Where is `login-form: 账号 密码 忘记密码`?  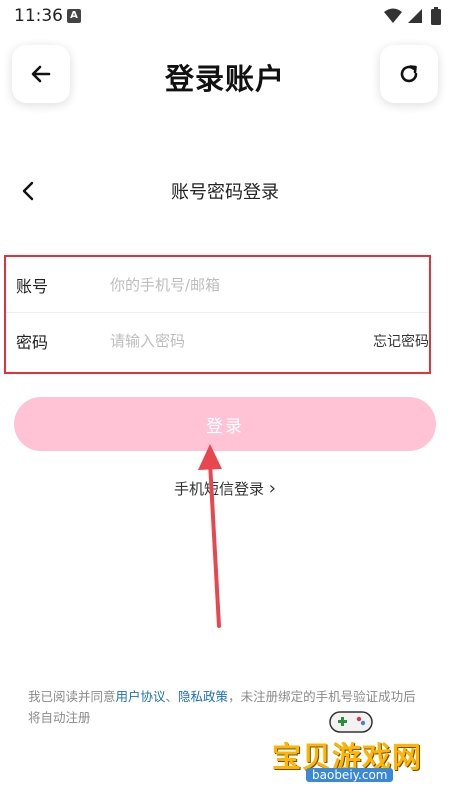
login-form: 账号 密码 忘记密码 is located at coordinates (217, 314).